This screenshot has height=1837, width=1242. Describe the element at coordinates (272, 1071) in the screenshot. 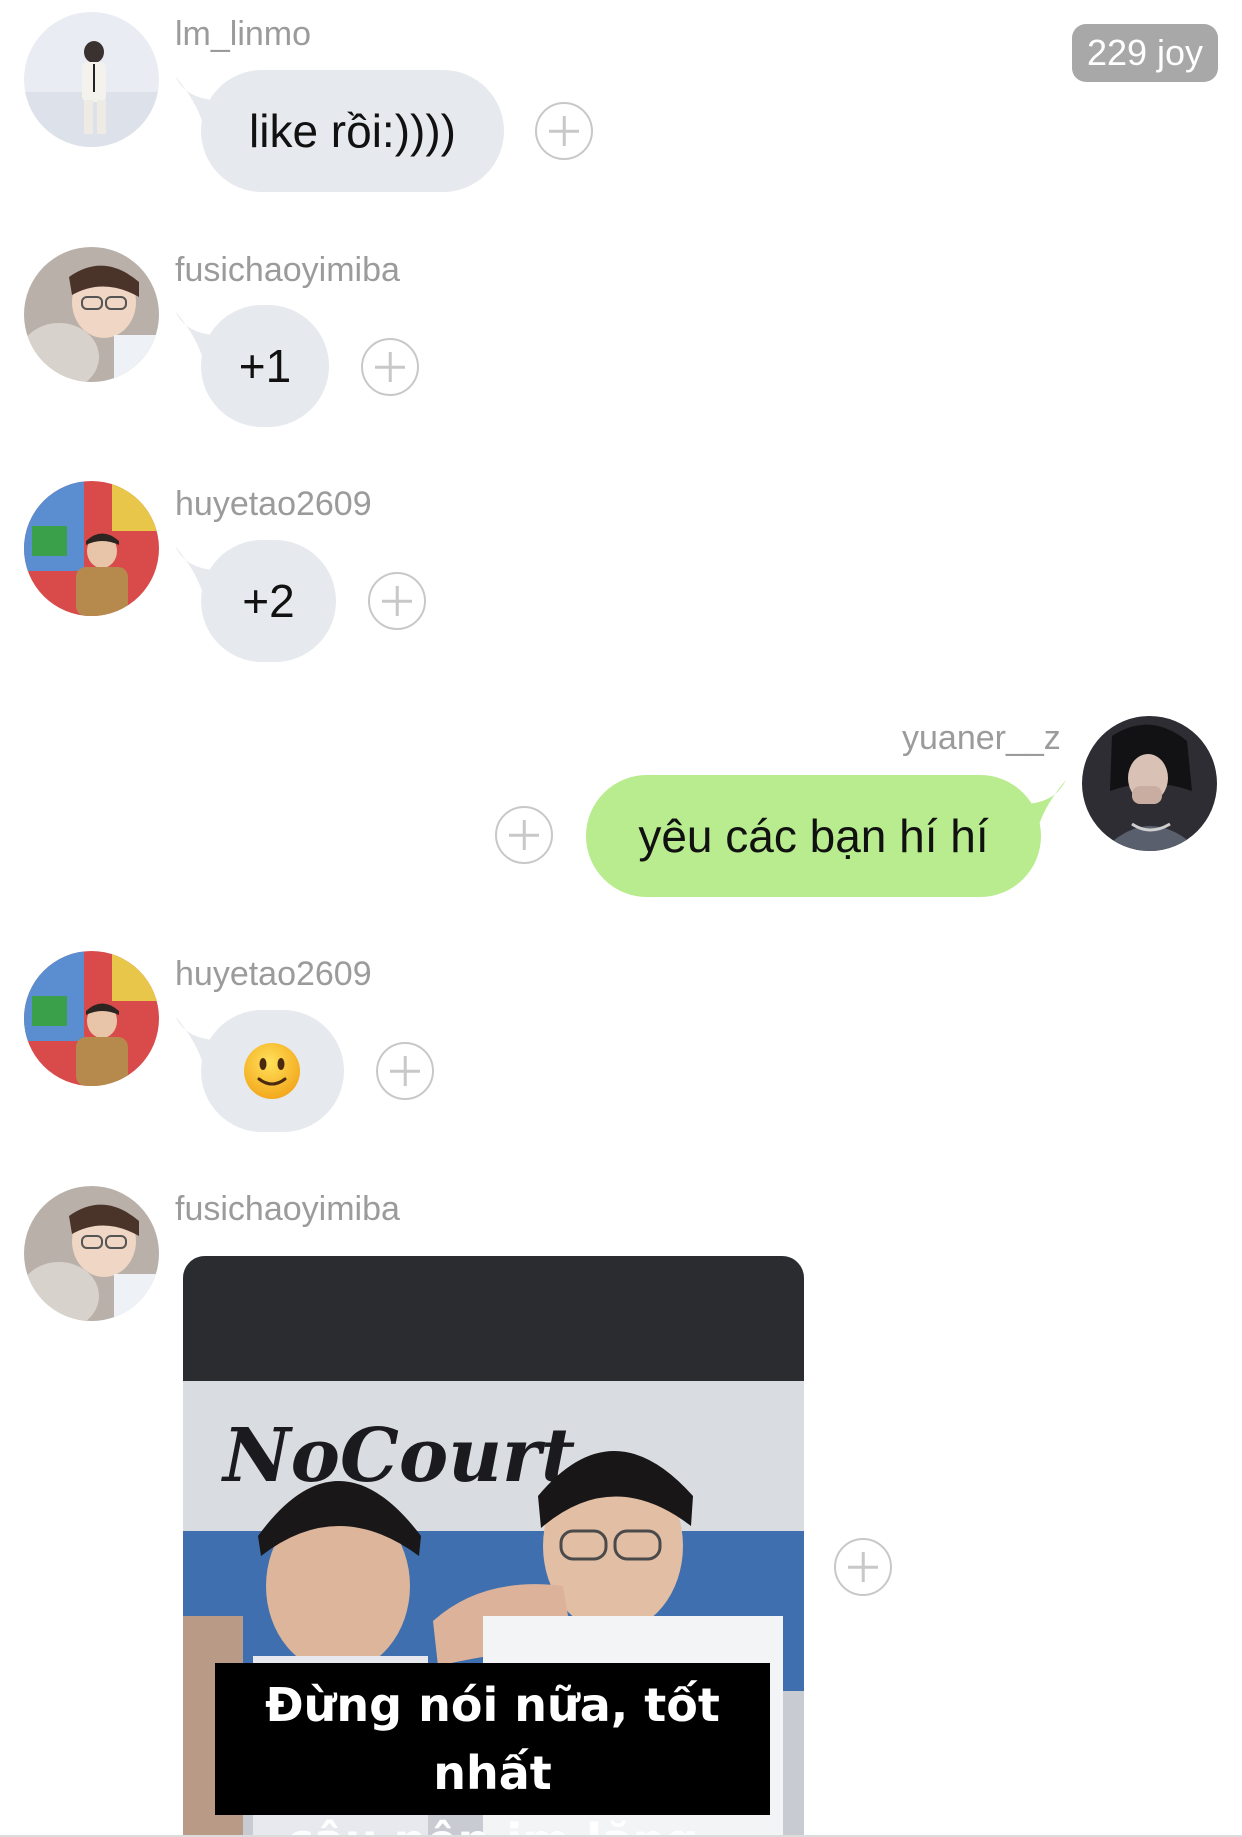

I see `slightly-smiling-face-emoji` at that location.